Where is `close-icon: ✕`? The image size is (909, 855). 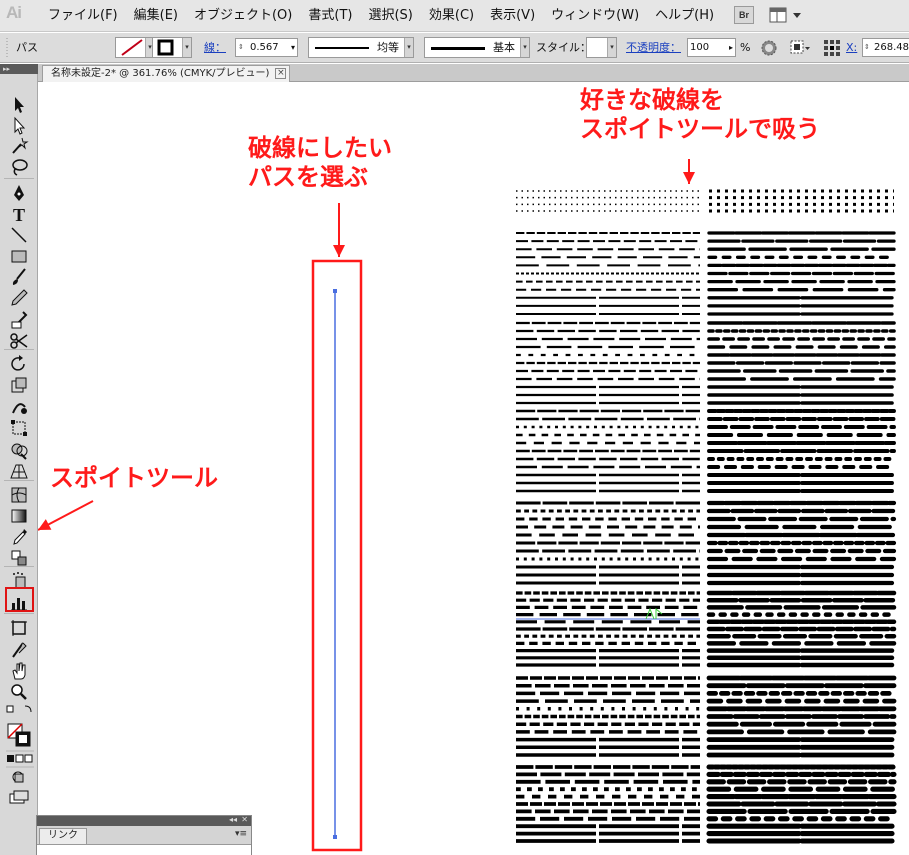 close-icon: ✕ is located at coordinates (244, 819).